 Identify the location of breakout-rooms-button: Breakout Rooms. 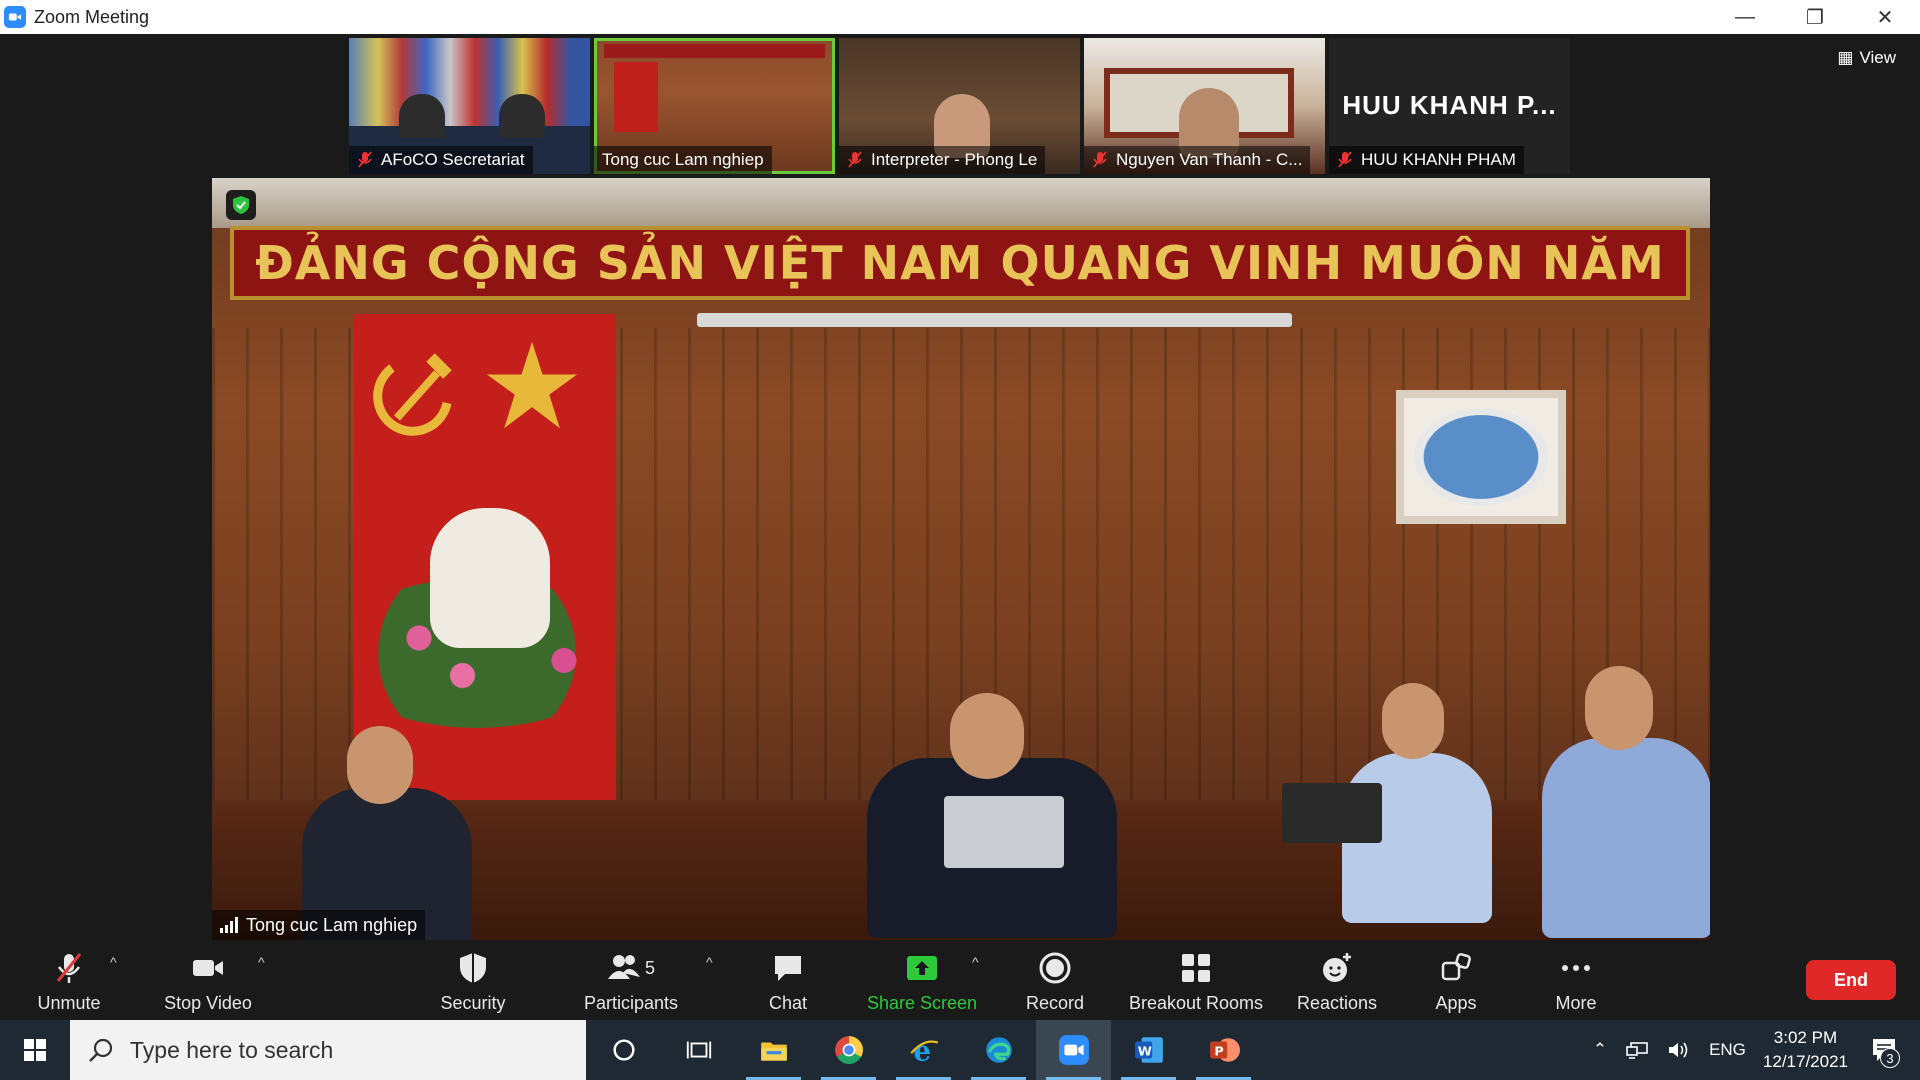
(1196, 980).